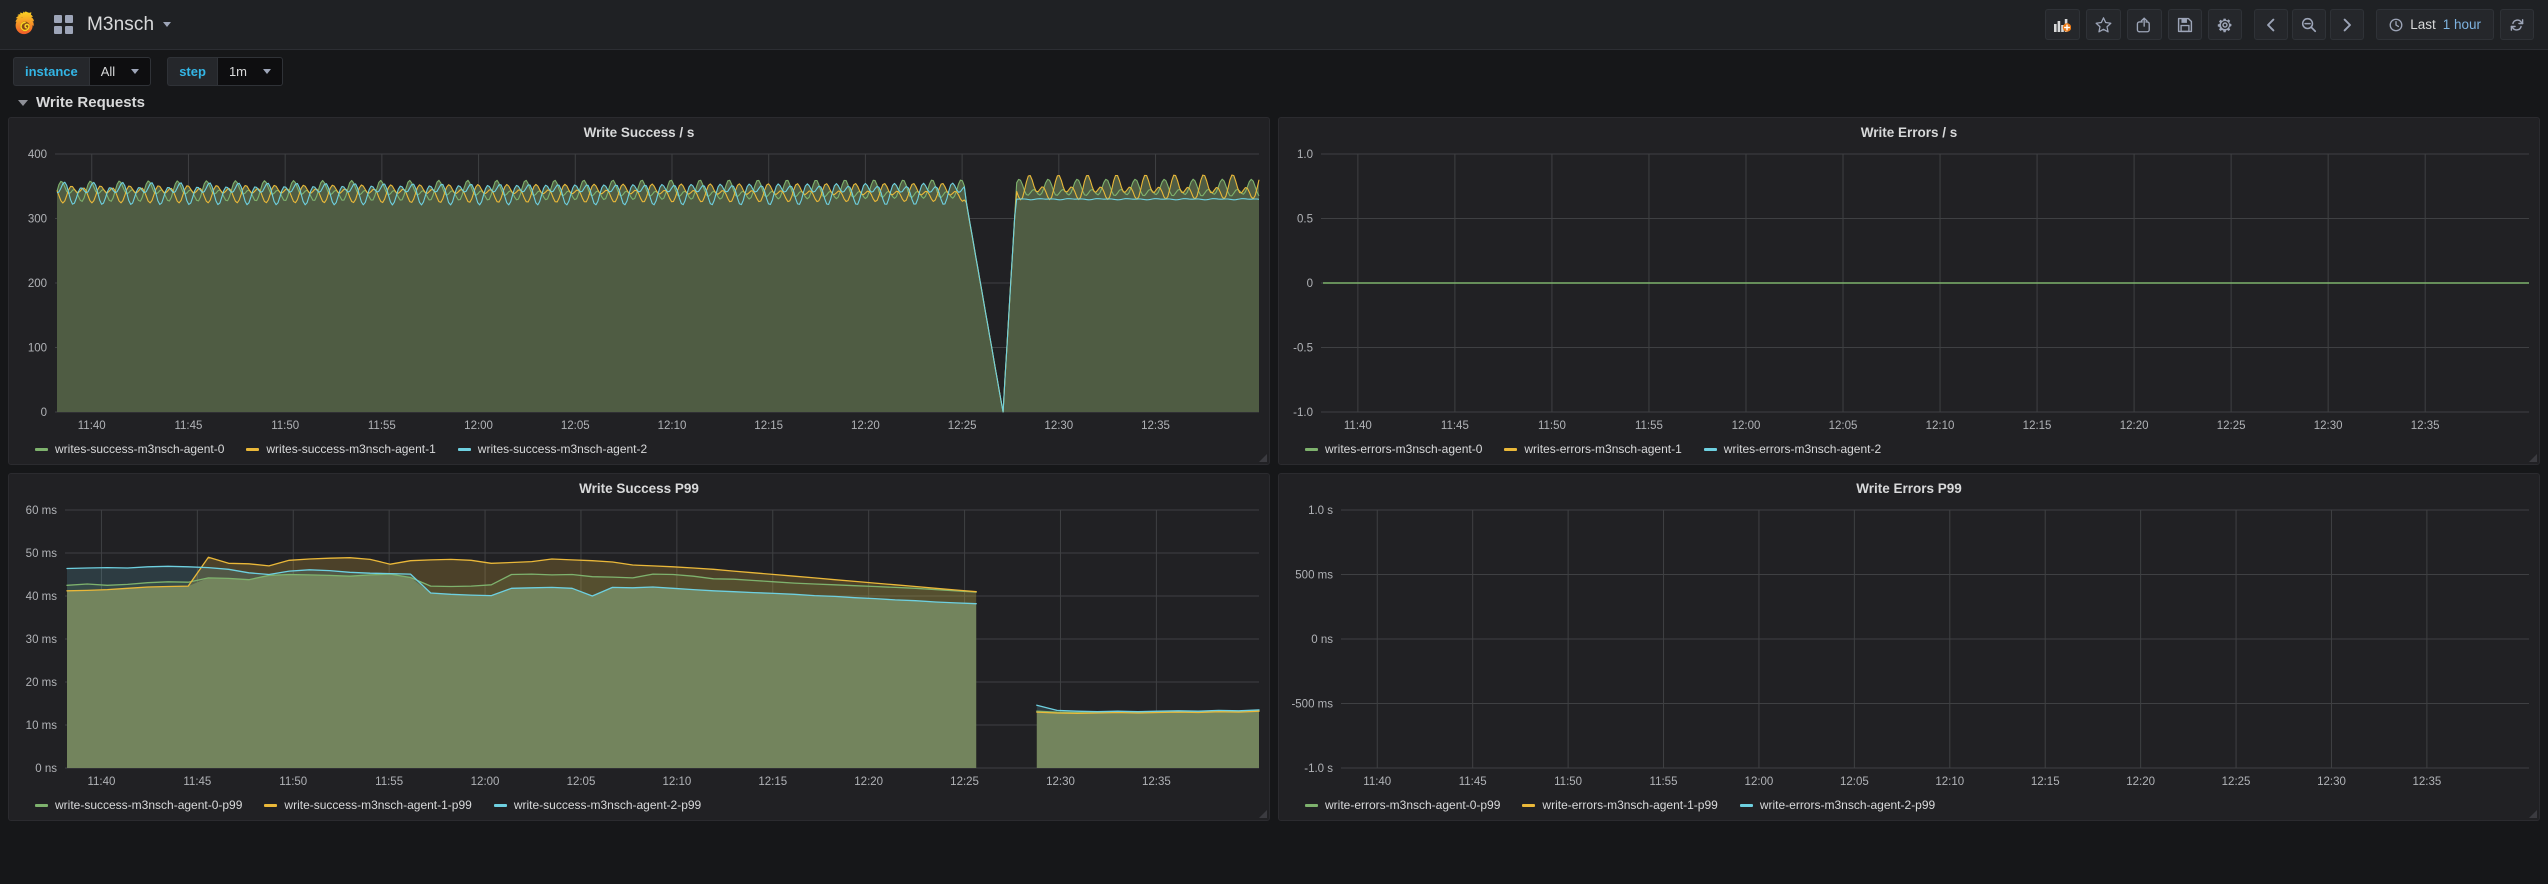  What do you see at coordinates (2396, 24) in the screenshot?
I see `clock-icon` at bounding box center [2396, 24].